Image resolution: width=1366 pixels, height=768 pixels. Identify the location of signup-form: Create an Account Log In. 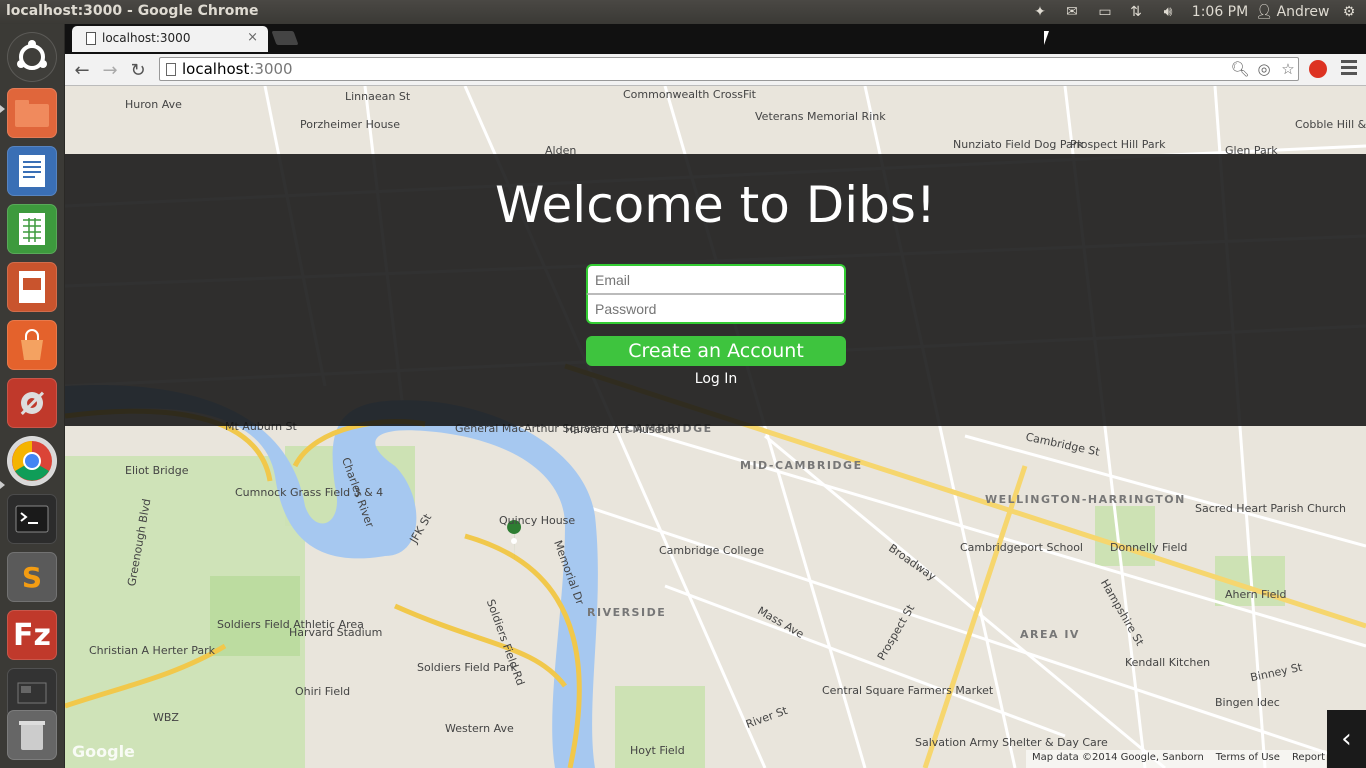
(716, 325).